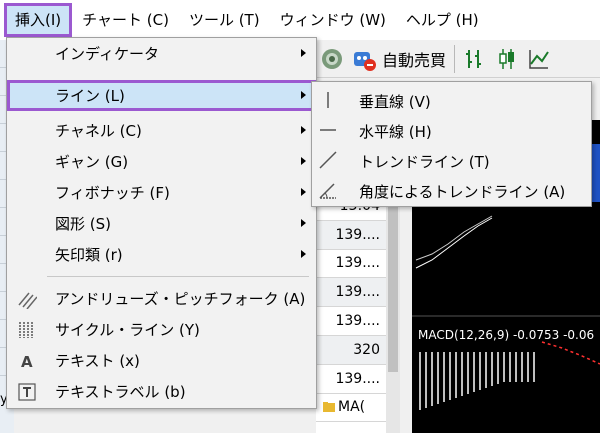 This screenshot has height=433, width=600. I want to click on toolbar: 自動売買, so click(458, 59).